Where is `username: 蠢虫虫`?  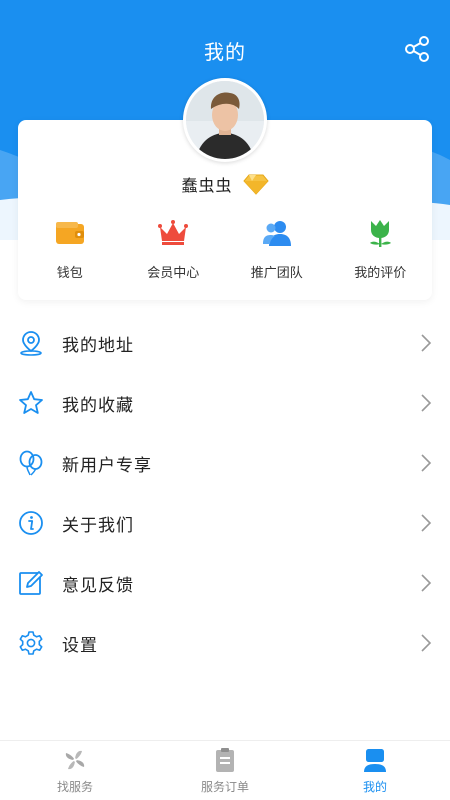
username: 蠢虫虫 is located at coordinates (207, 185).